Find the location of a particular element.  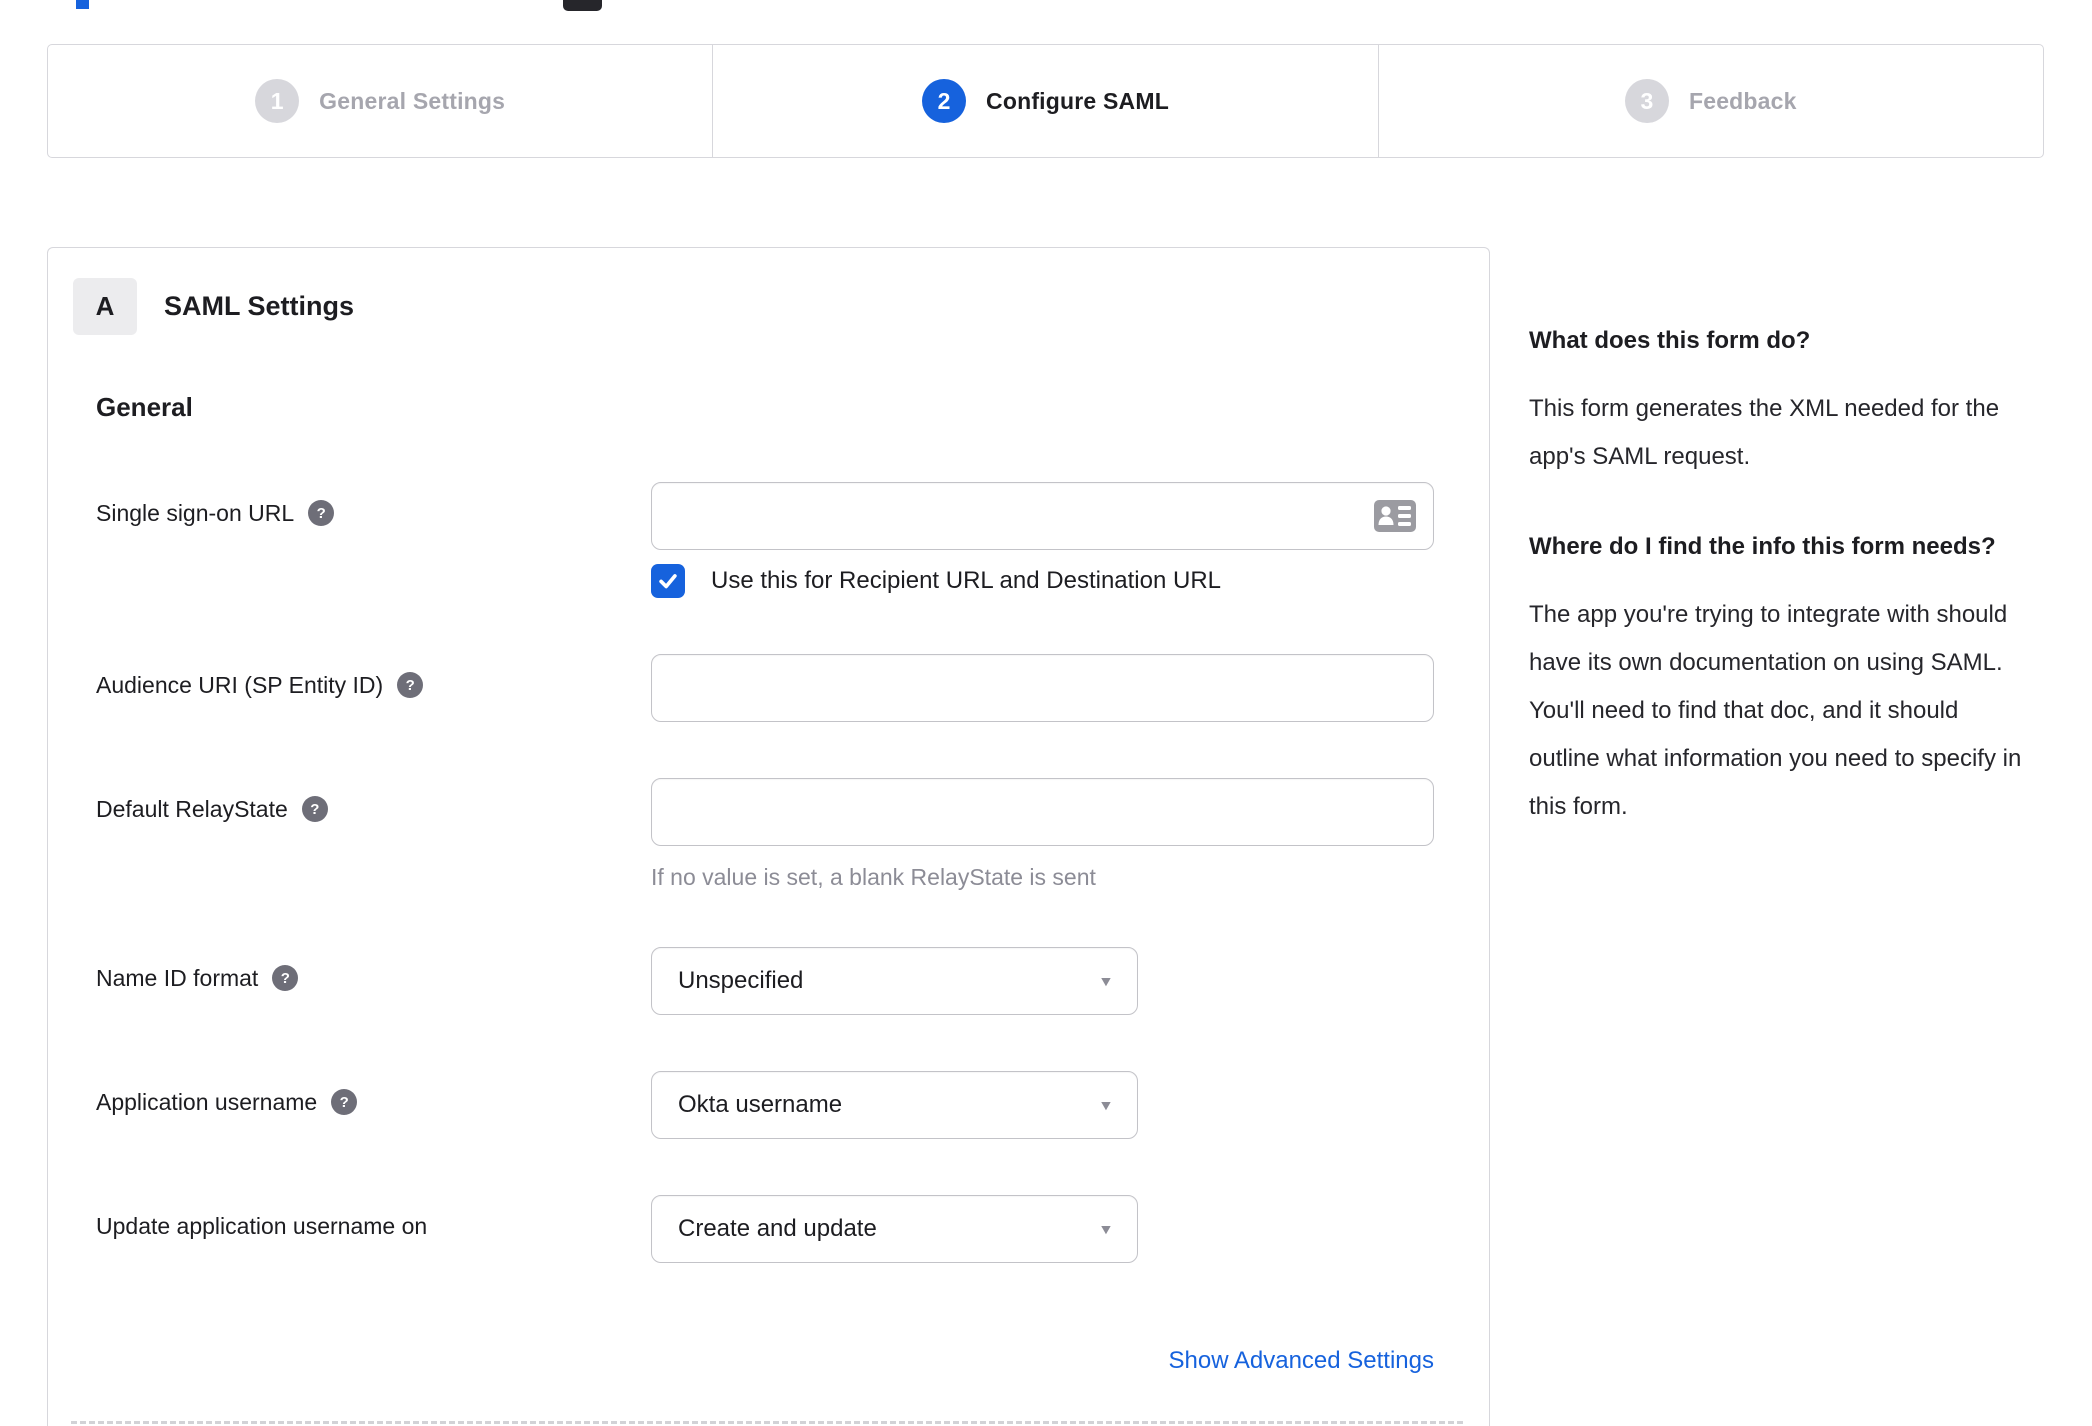

step-configure-saml: 2 Configure SAML is located at coordinates (1044, 101).